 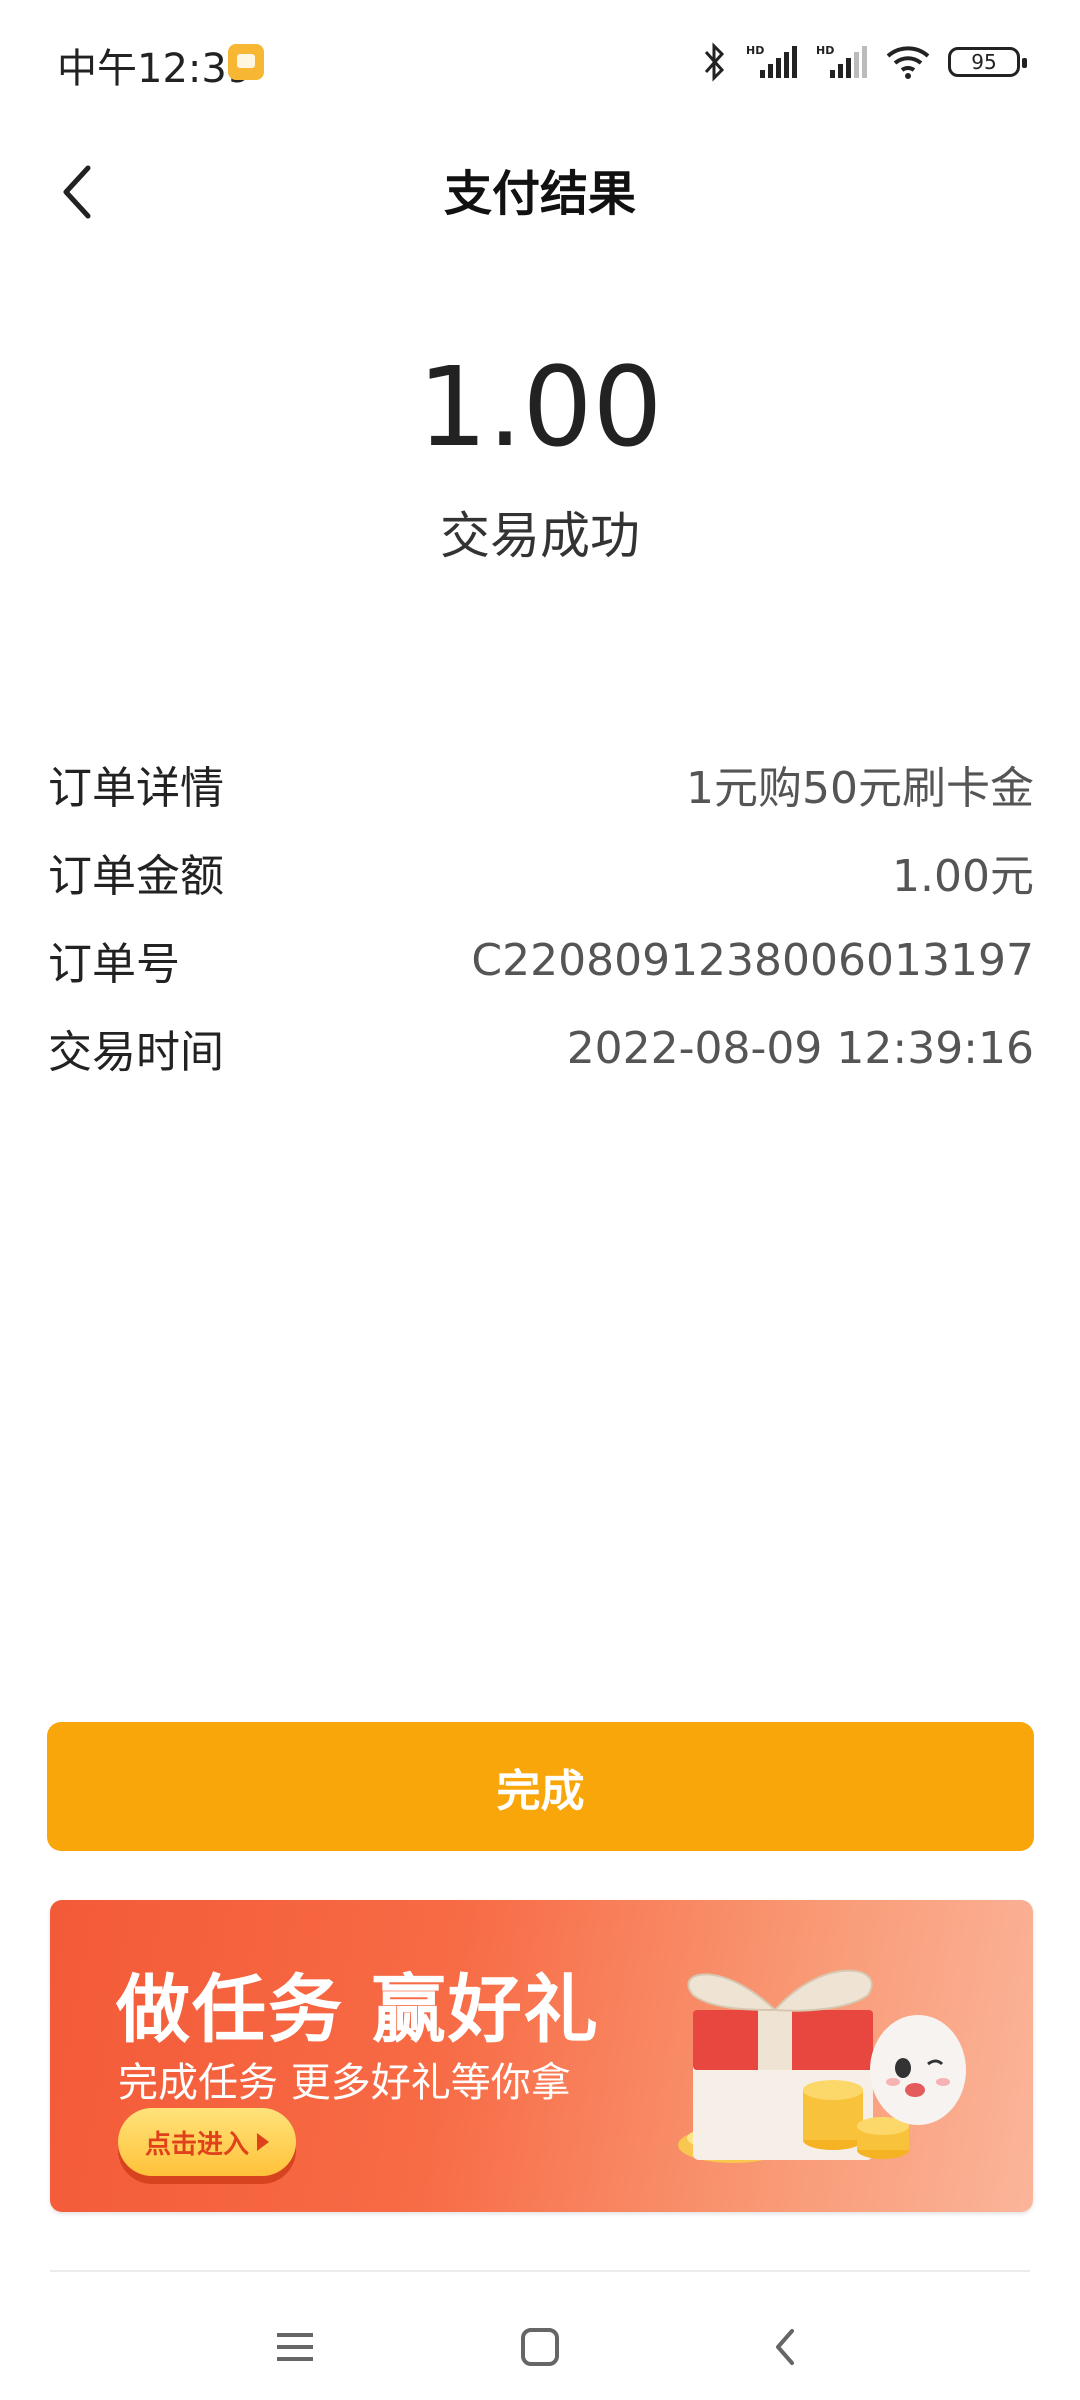 I want to click on system-back-button, so click(x=785, y=2347).